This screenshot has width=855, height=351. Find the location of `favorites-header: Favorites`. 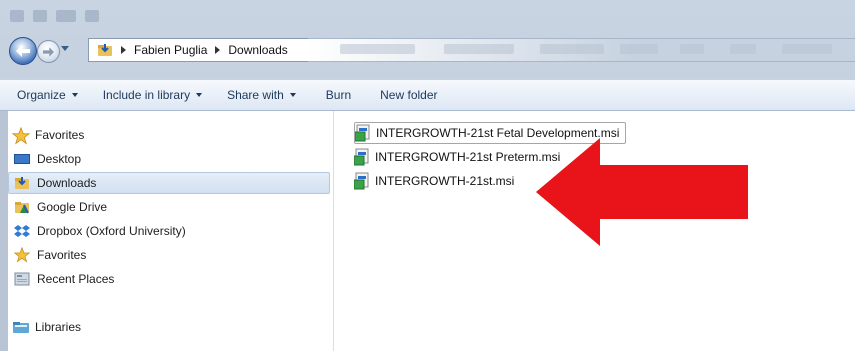

favorites-header: Favorites is located at coordinates (48, 135).